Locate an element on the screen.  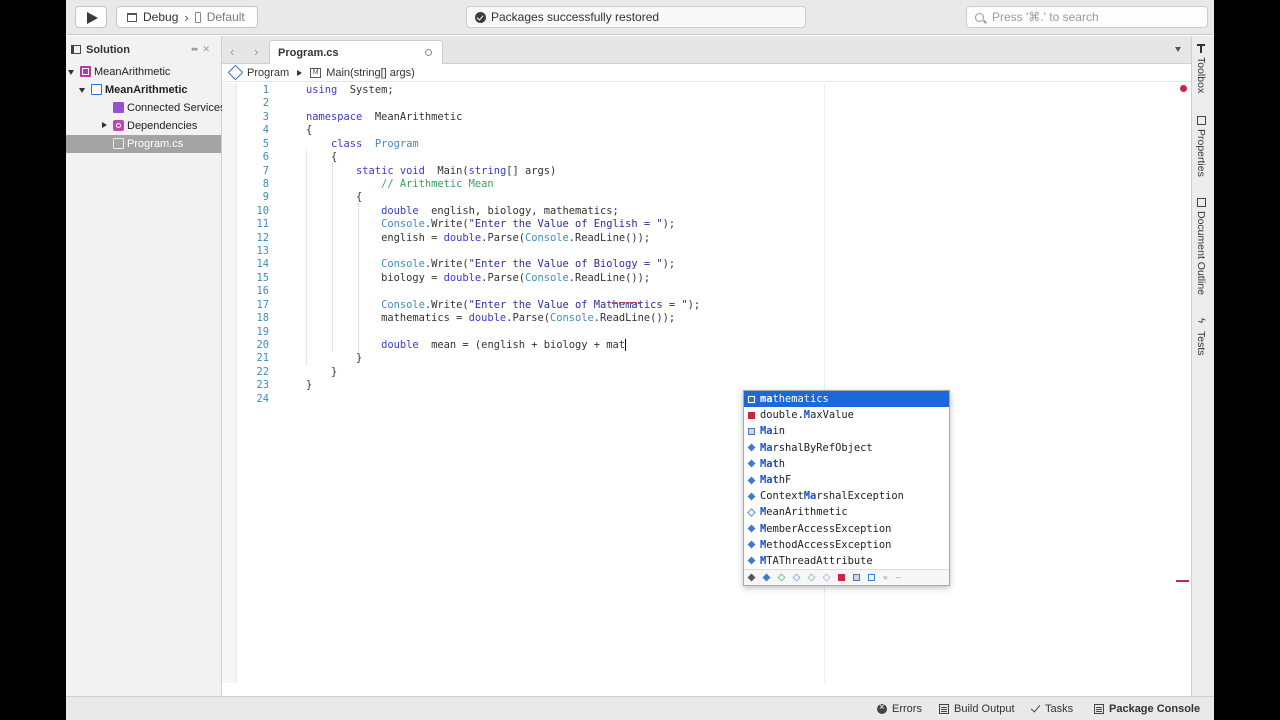
line-text: using System; is located at coordinates (350, 90).